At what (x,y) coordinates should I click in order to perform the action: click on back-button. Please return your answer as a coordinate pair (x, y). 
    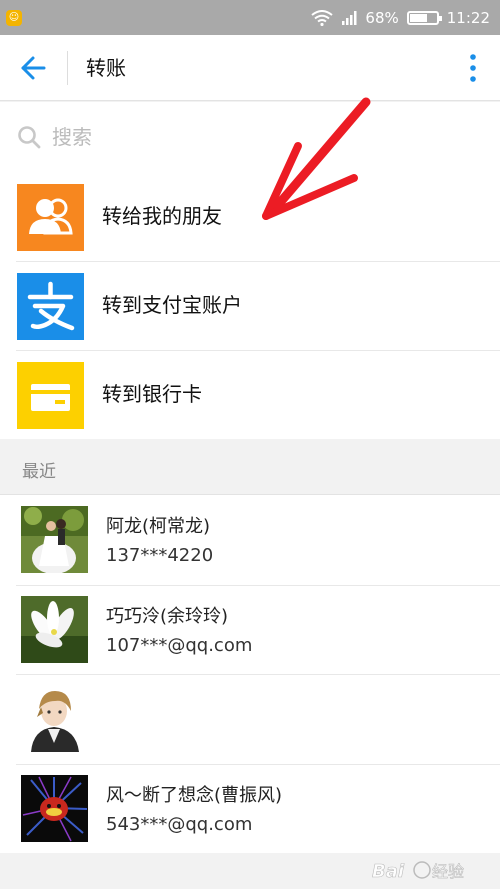
    Looking at the image, I should click on (32, 68).